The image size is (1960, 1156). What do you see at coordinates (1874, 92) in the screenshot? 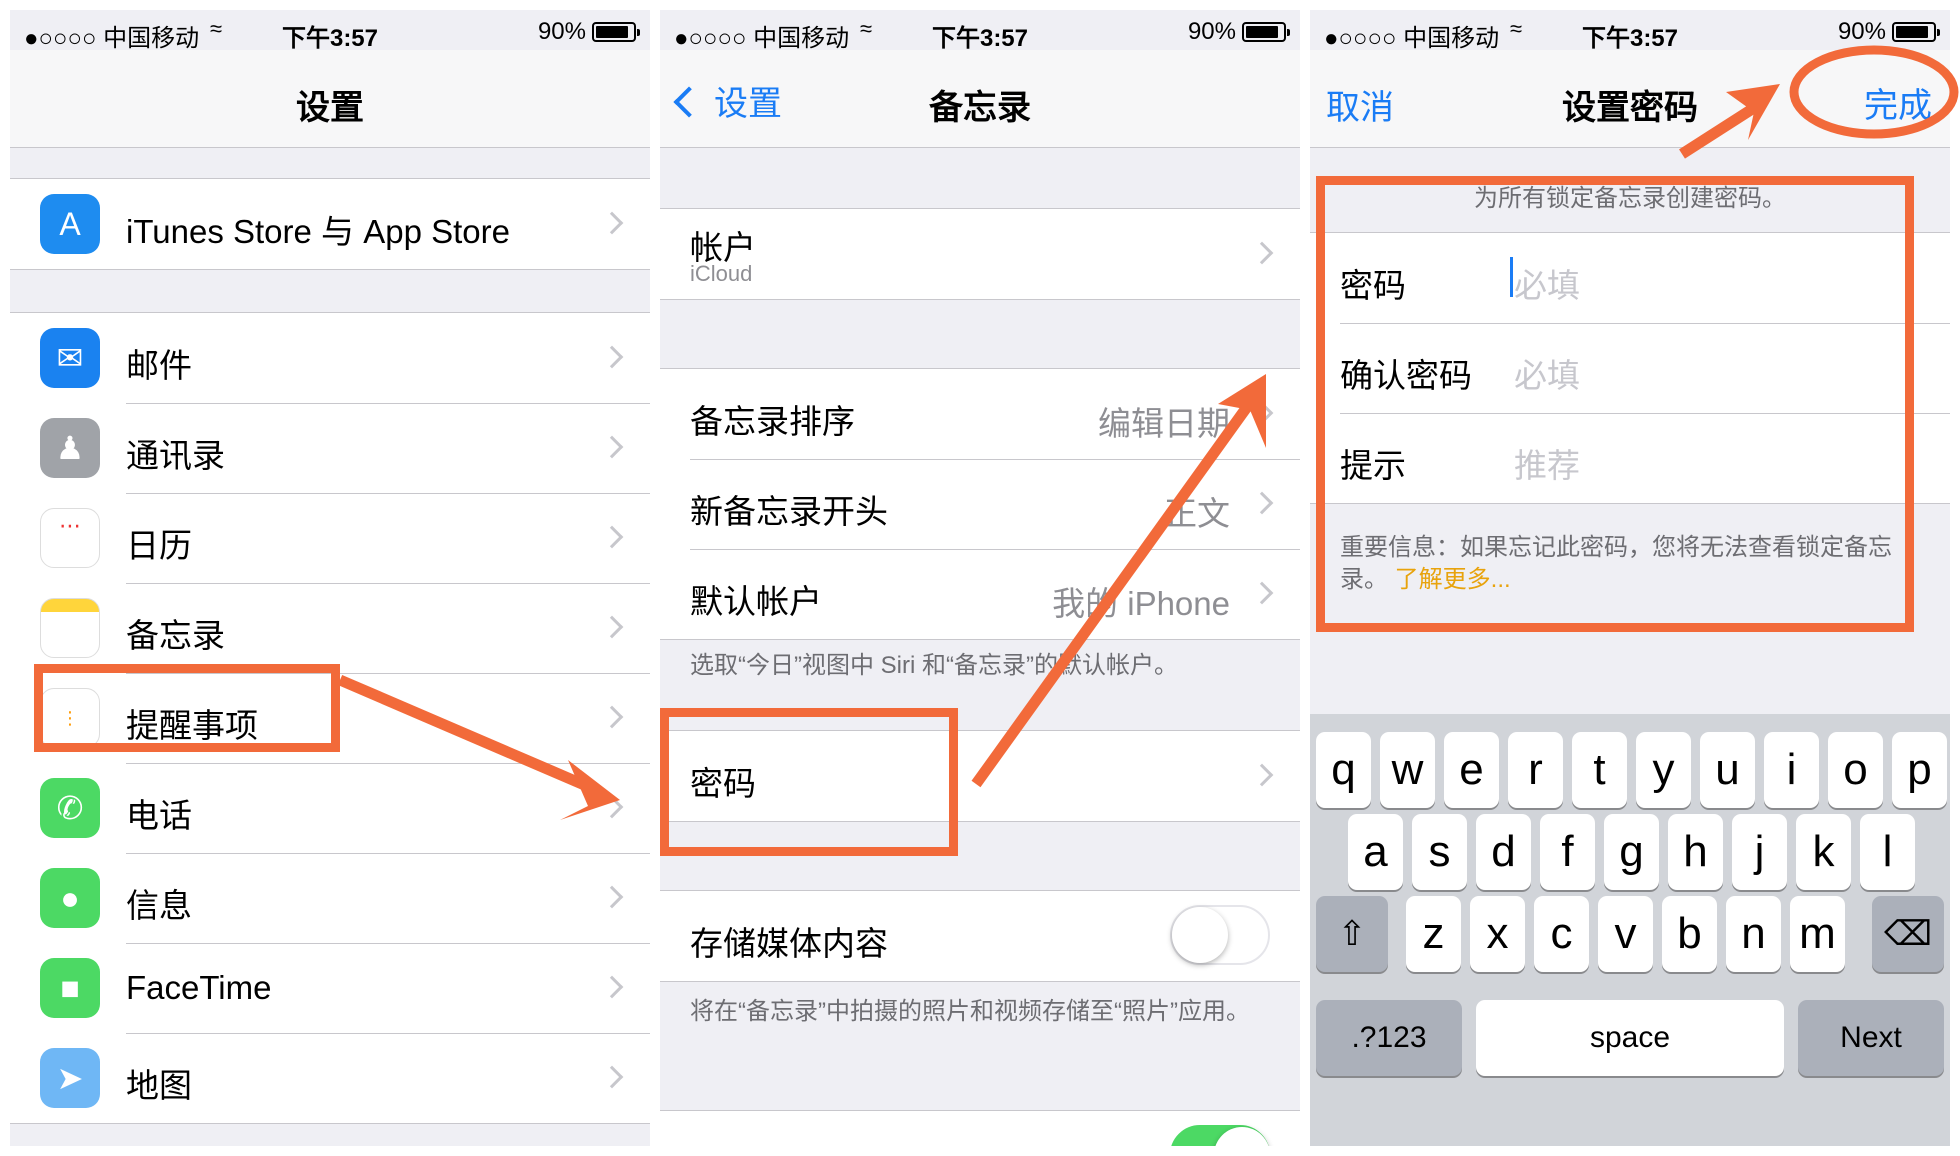
I see `done-highlight-ellipse` at bounding box center [1874, 92].